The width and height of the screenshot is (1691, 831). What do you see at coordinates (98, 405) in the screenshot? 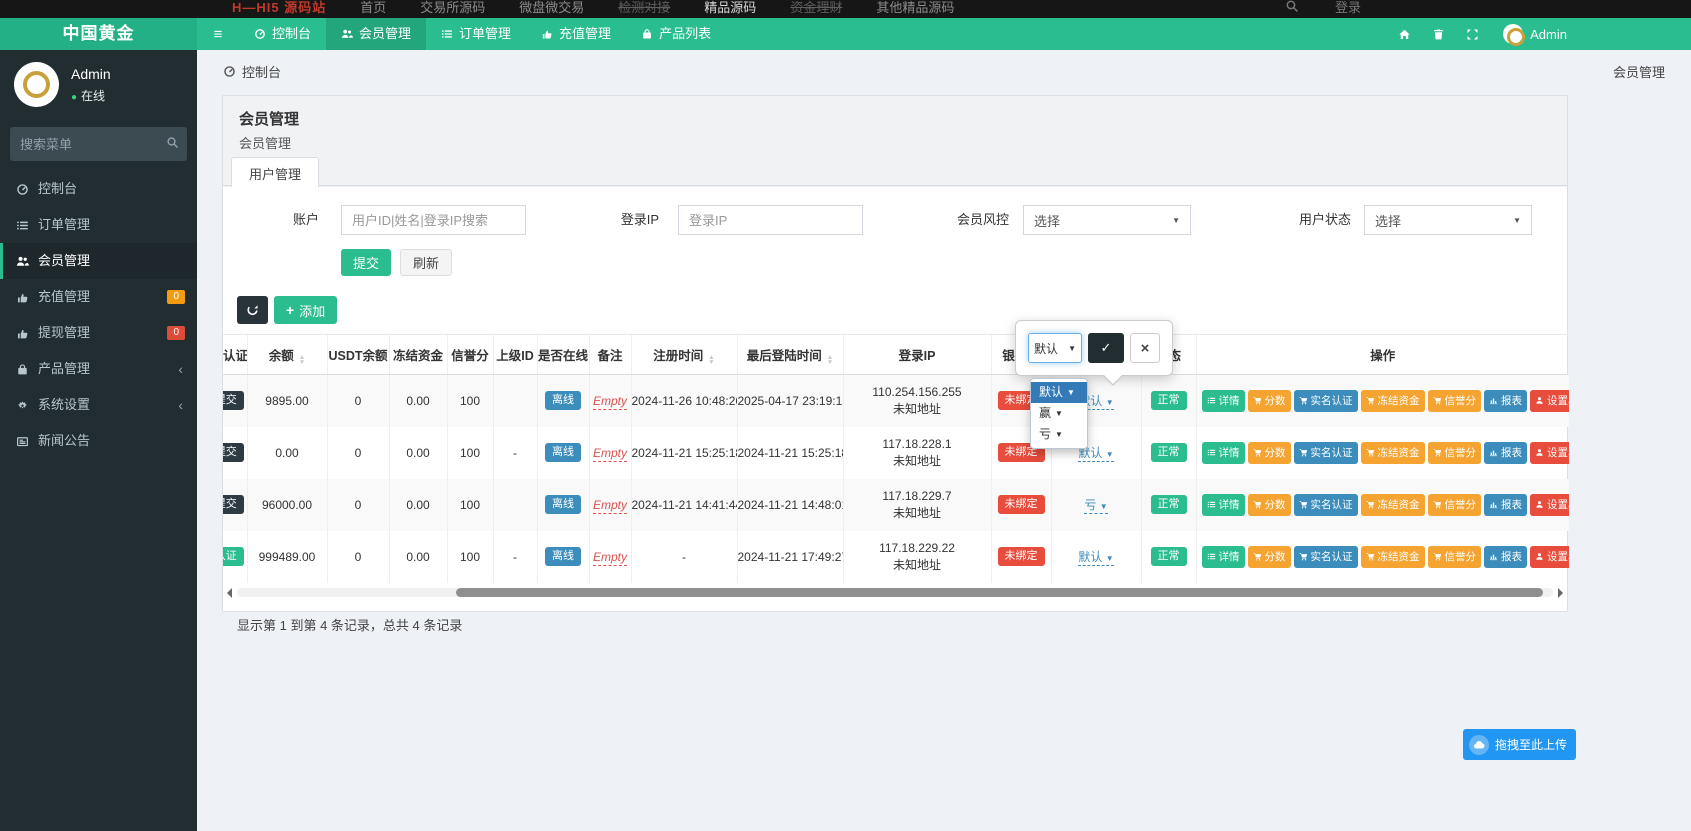
I see `sidebar-item-系统设置: 系统设置 ‹` at bounding box center [98, 405].